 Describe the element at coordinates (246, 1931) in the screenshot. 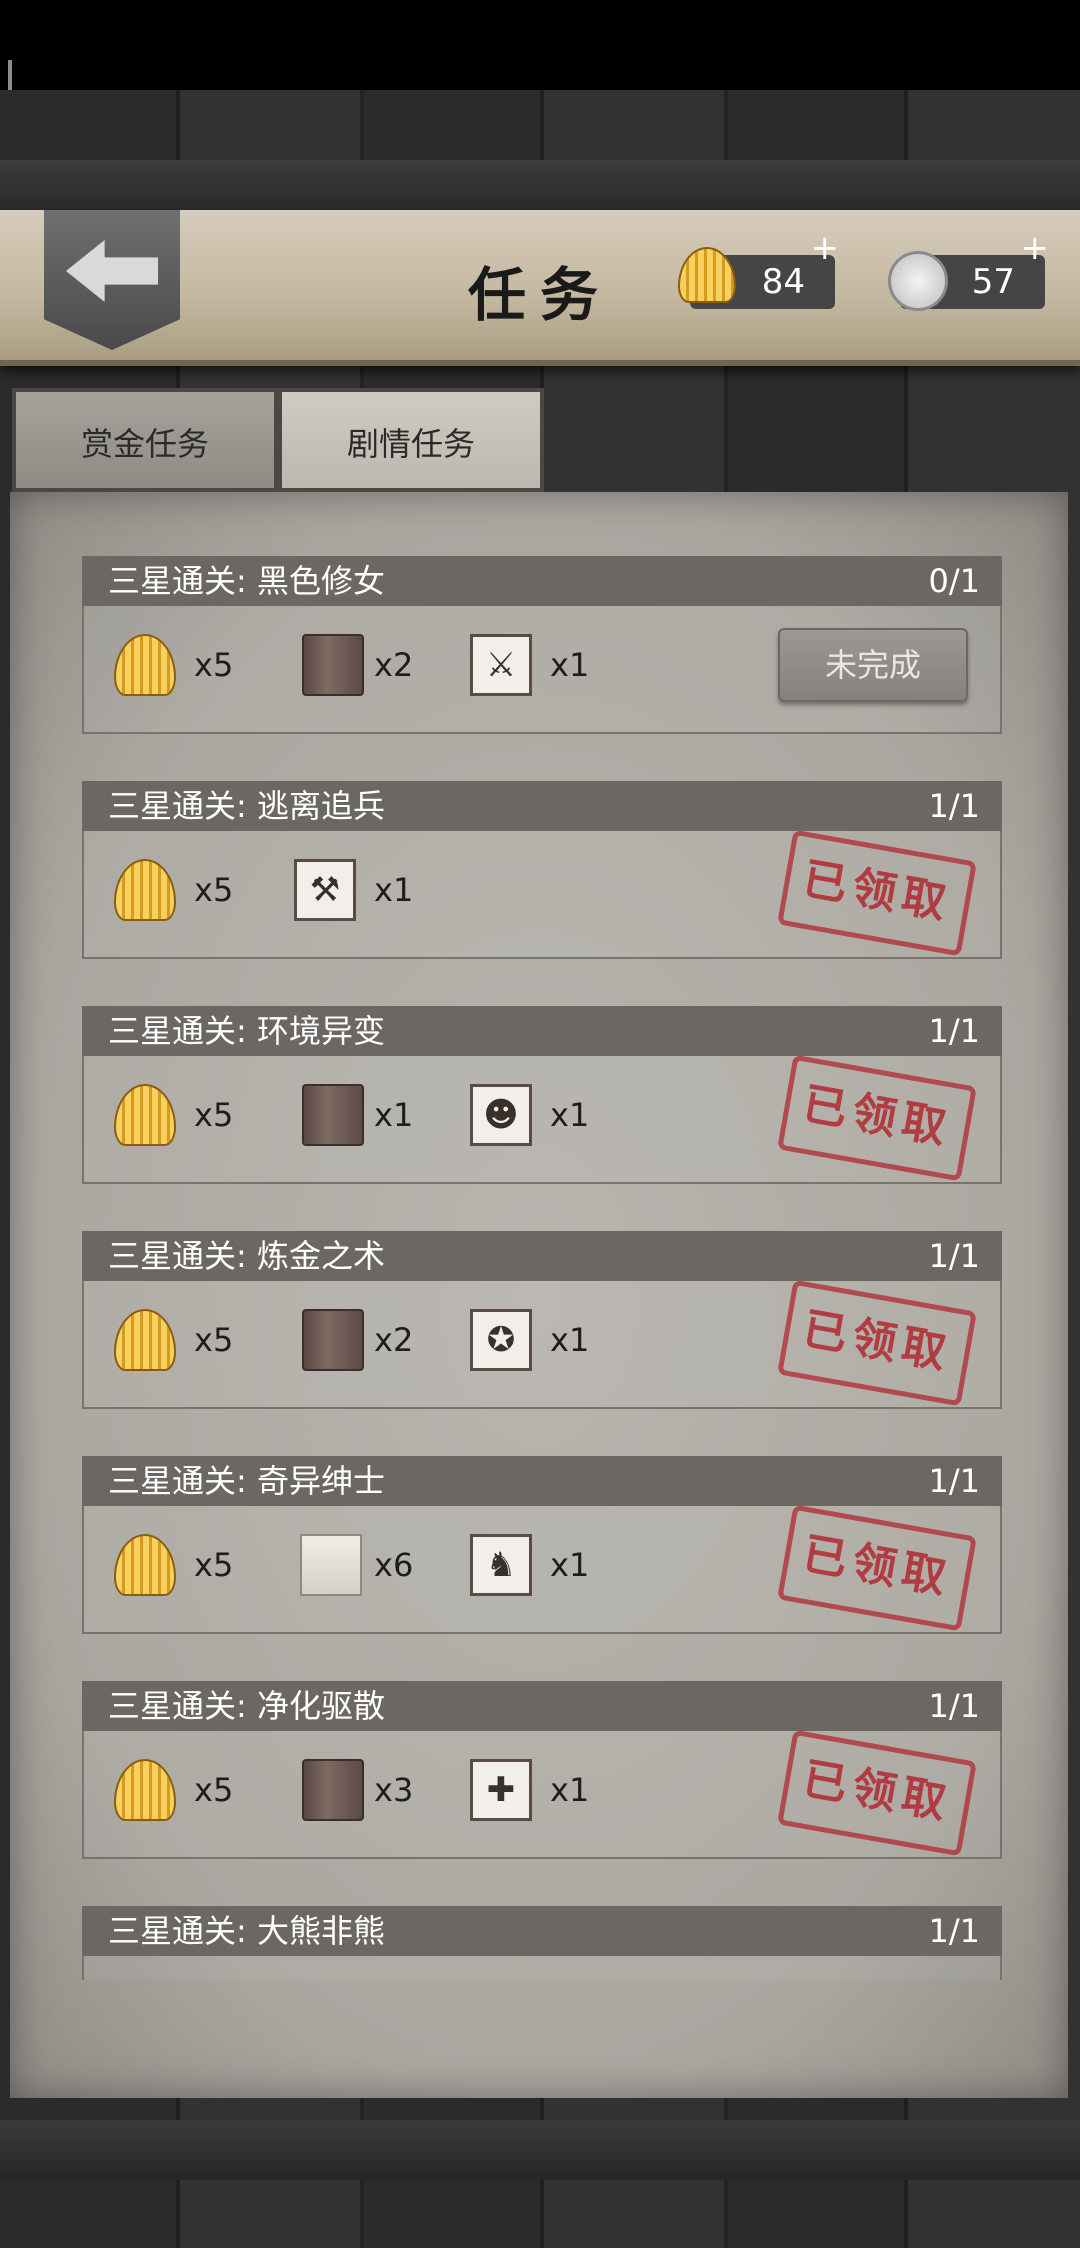

I see `task-name: 三星通关: 大熊非熊` at that location.